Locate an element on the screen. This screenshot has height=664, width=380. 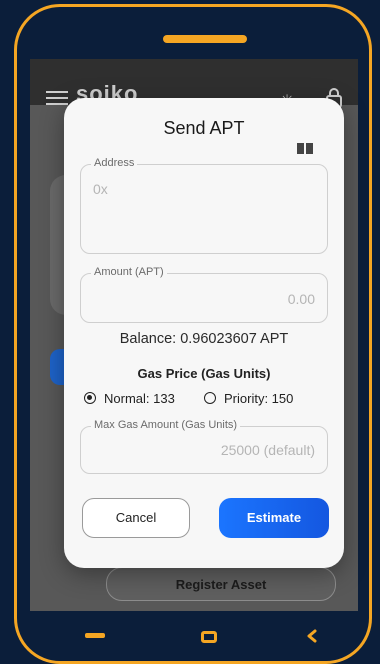
gas-option-normal: Normal: 133 is located at coordinates (129, 398).